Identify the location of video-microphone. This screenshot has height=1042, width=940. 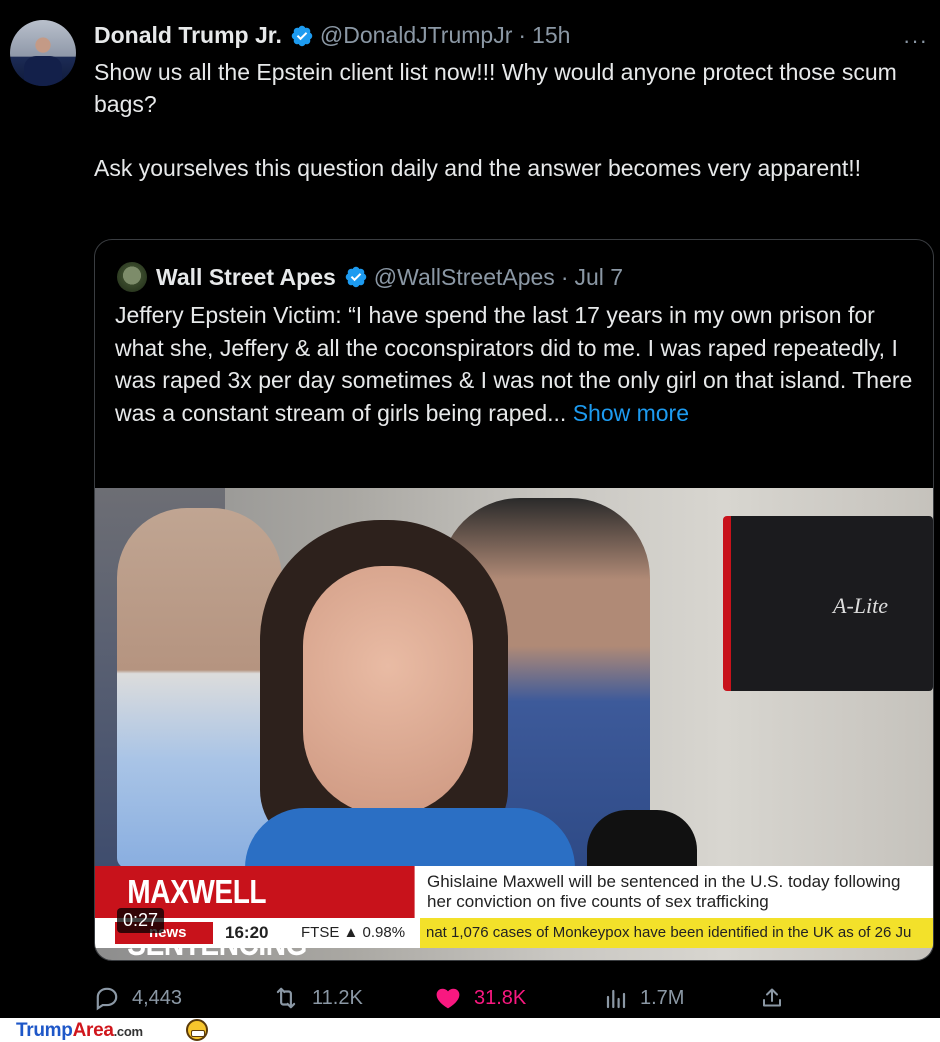
(642, 838).